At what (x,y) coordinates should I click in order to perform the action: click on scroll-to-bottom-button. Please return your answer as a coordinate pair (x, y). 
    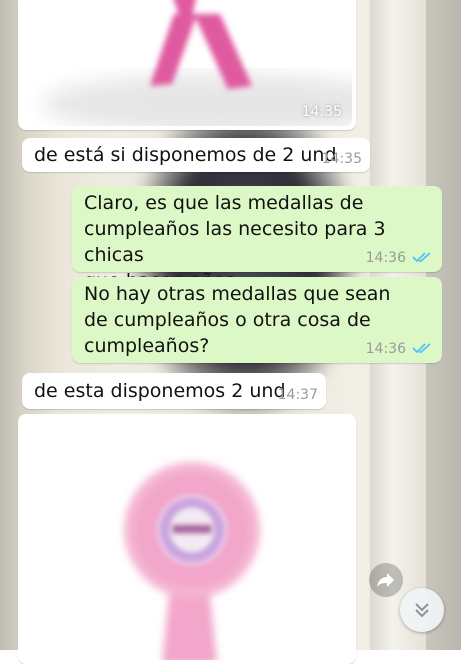
    Looking at the image, I should click on (422, 610).